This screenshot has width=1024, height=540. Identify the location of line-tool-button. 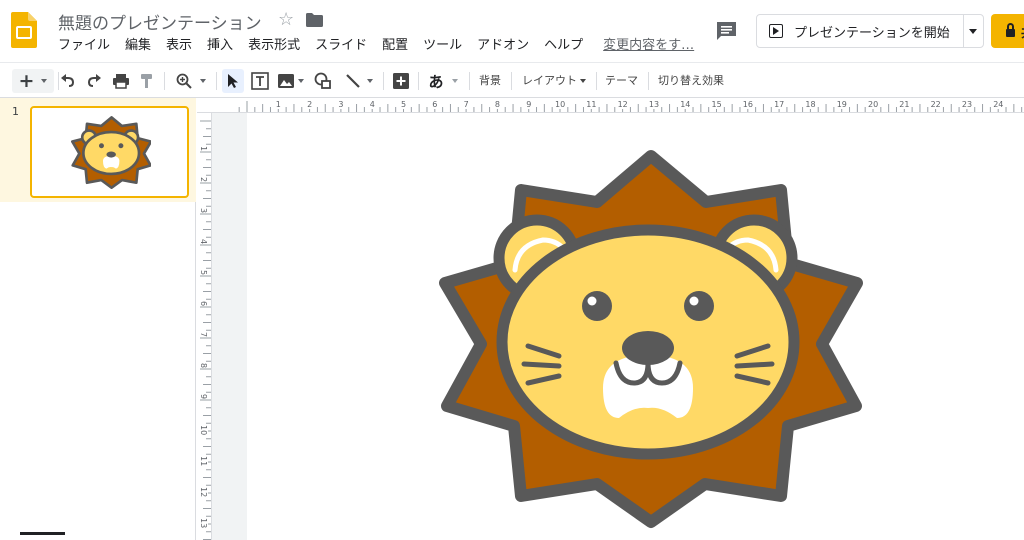
(358, 81).